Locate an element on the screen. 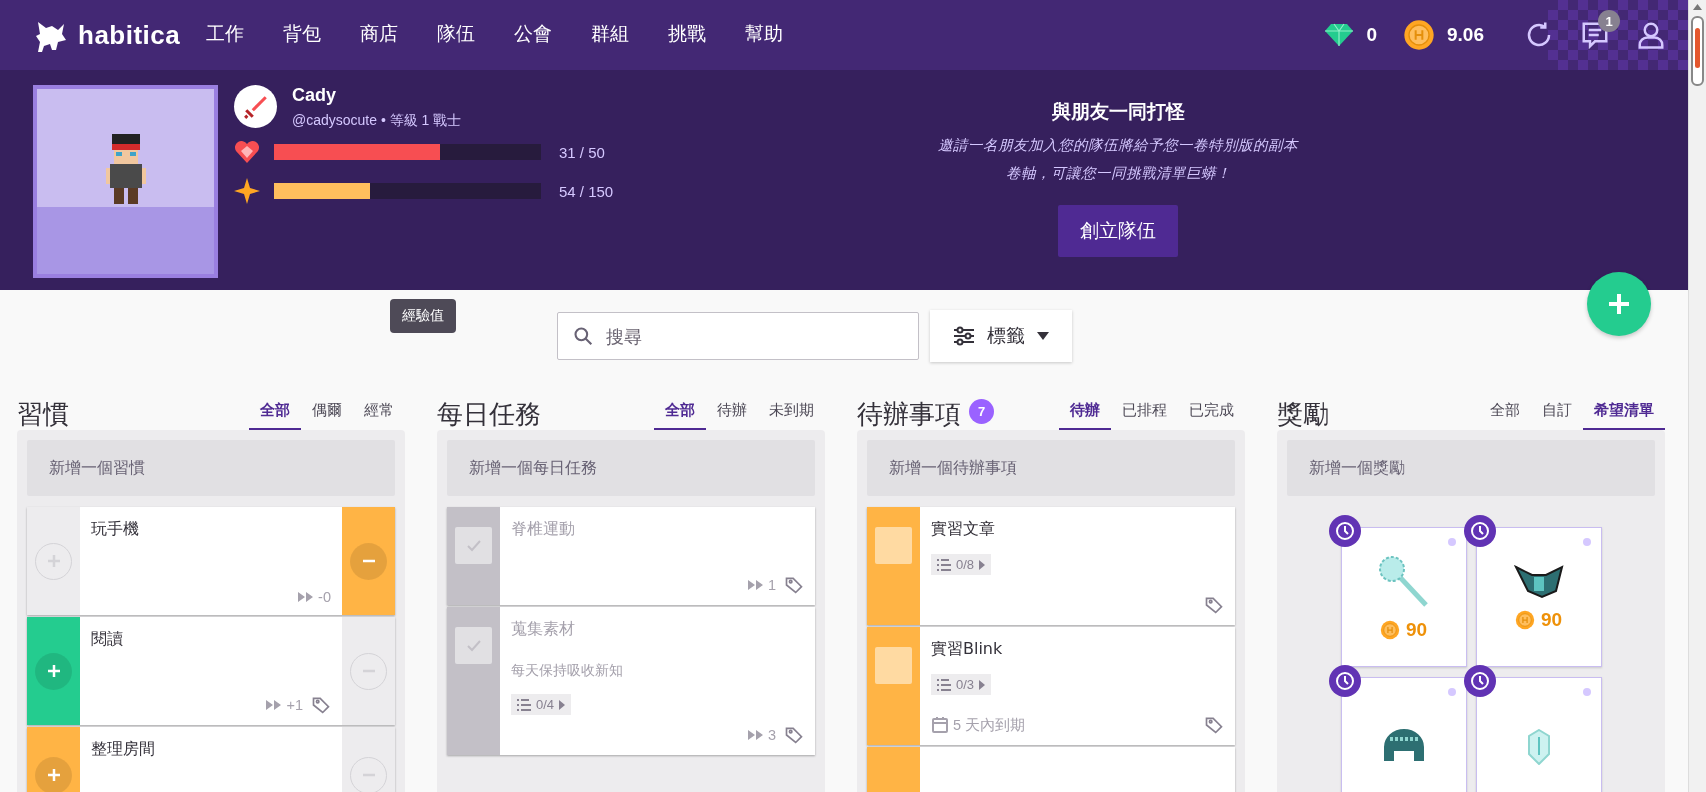 This screenshot has height=792, width=1706. user-subtitle: @cadysocute • 等級 1 戰士 is located at coordinates (377, 121).